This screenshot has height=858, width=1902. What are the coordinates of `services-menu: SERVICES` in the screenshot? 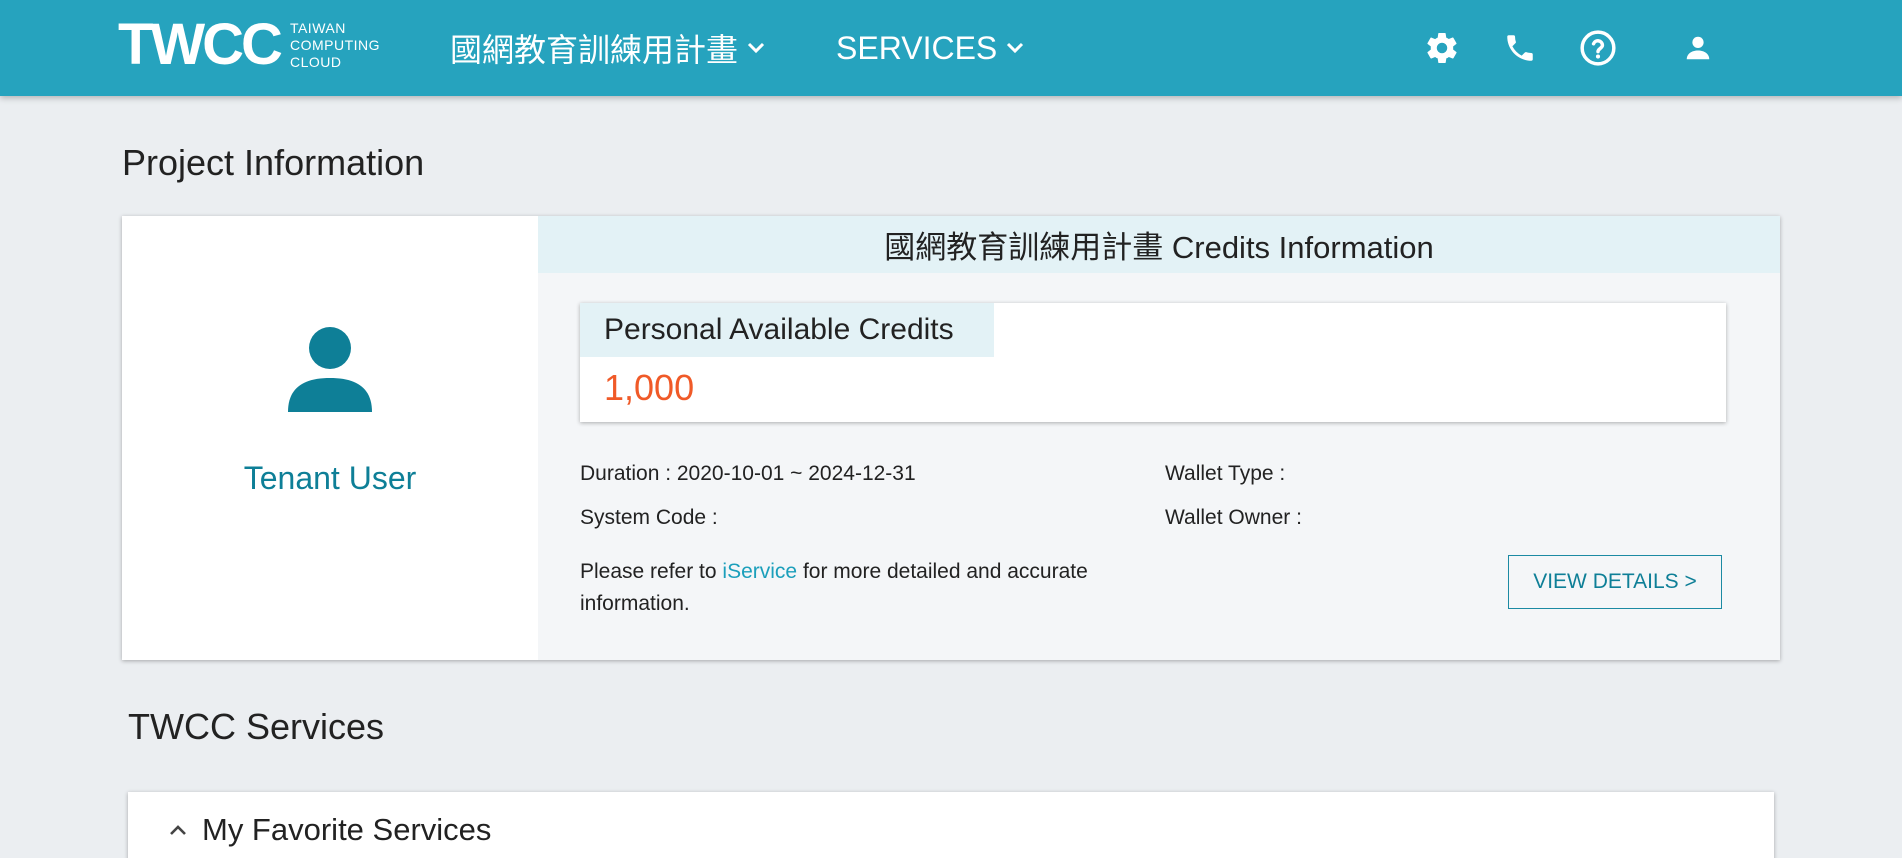 It's located at (930, 48).